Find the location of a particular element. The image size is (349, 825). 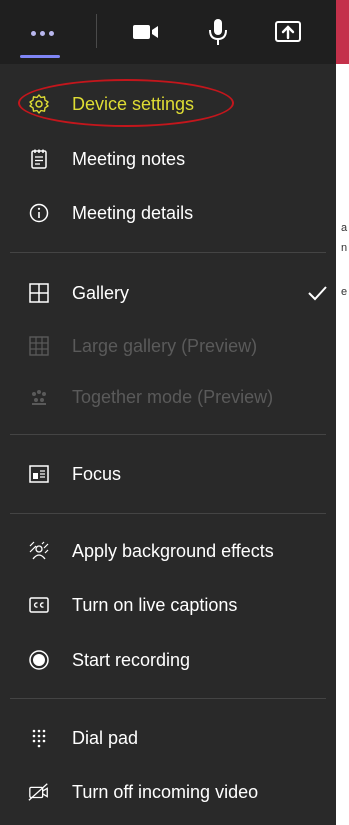

menu-item-label: Turn off incoming video is located at coordinates (165, 791).